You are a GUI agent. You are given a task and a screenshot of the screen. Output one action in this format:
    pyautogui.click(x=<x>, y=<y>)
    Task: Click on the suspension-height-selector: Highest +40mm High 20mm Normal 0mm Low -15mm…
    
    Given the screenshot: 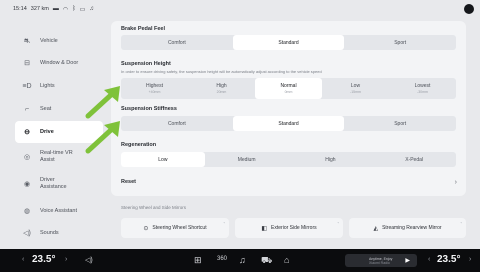 What is the action you would take?
    pyautogui.click(x=288, y=88)
    